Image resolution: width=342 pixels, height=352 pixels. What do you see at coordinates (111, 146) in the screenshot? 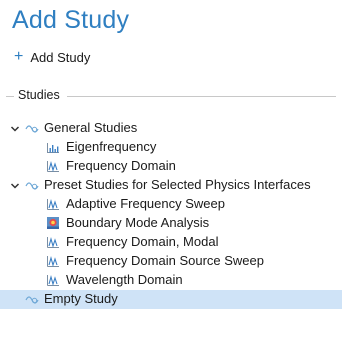
I see `tree-item-label: Eigenfrequency` at bounding box center [111, 146].